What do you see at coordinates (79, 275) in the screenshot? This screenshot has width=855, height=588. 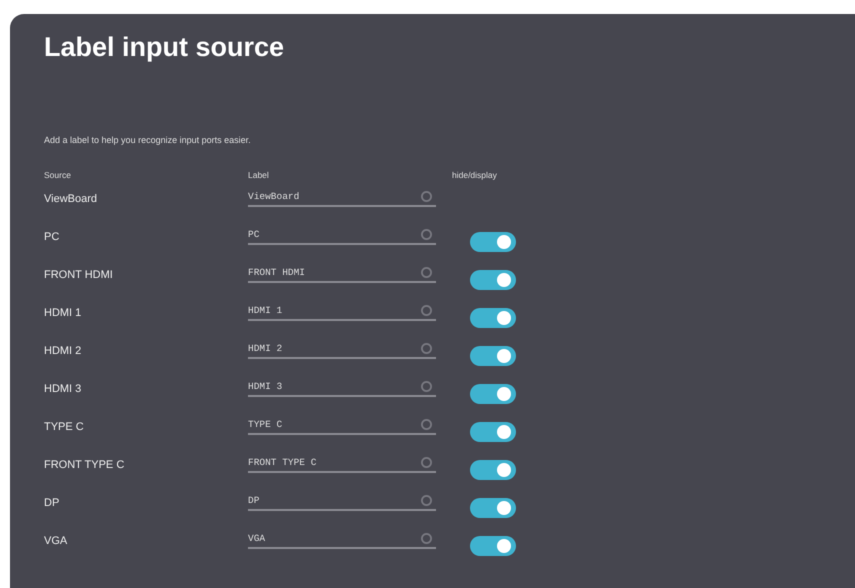 I see `source-name: FRONT HDMI` at bounding box center [79, 275].